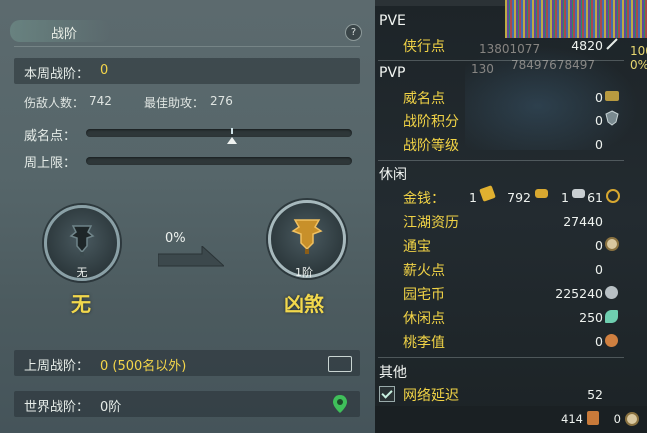 This screenshot has height=433, width=647. What do you see at coordinates (482, 69) in the screenshot?
I see `overlay-number-3: 130` at bounding box center [482, 69].